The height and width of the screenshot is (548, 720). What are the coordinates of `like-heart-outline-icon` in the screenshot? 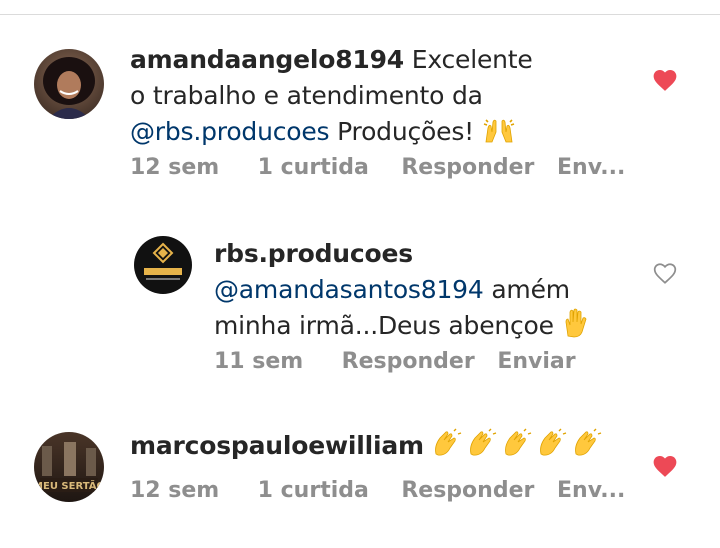 It's located at (665, 273).